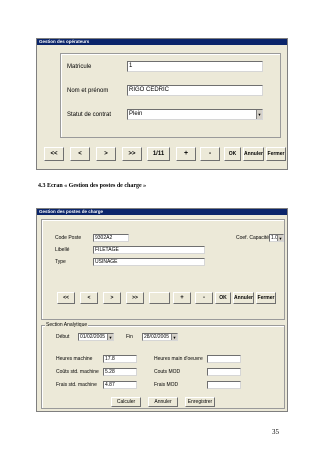 The height and width of the screenshot is (453, 320). Describe the element at coordinates (253, 238) in the screenshot. I see `coef-capacite-label: Coef. Capacité` at that location.